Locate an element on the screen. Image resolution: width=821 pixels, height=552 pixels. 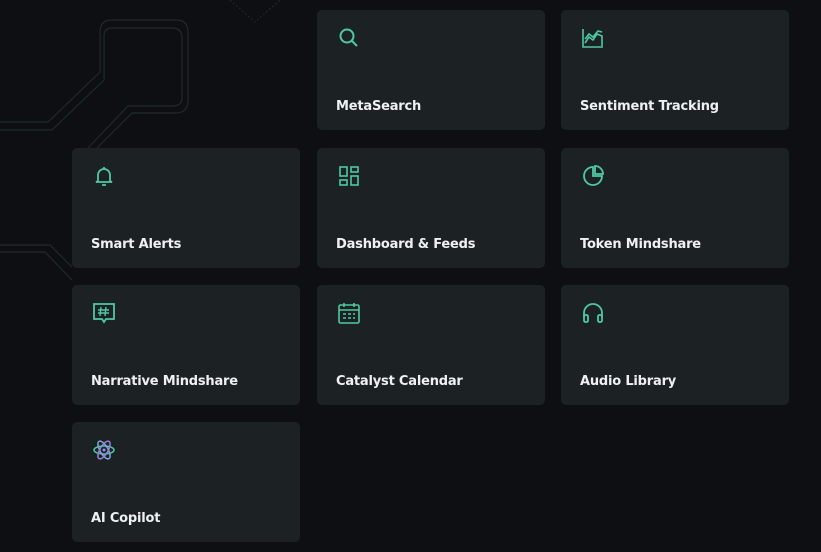
grid-icon is located at coordinates (349, 176).